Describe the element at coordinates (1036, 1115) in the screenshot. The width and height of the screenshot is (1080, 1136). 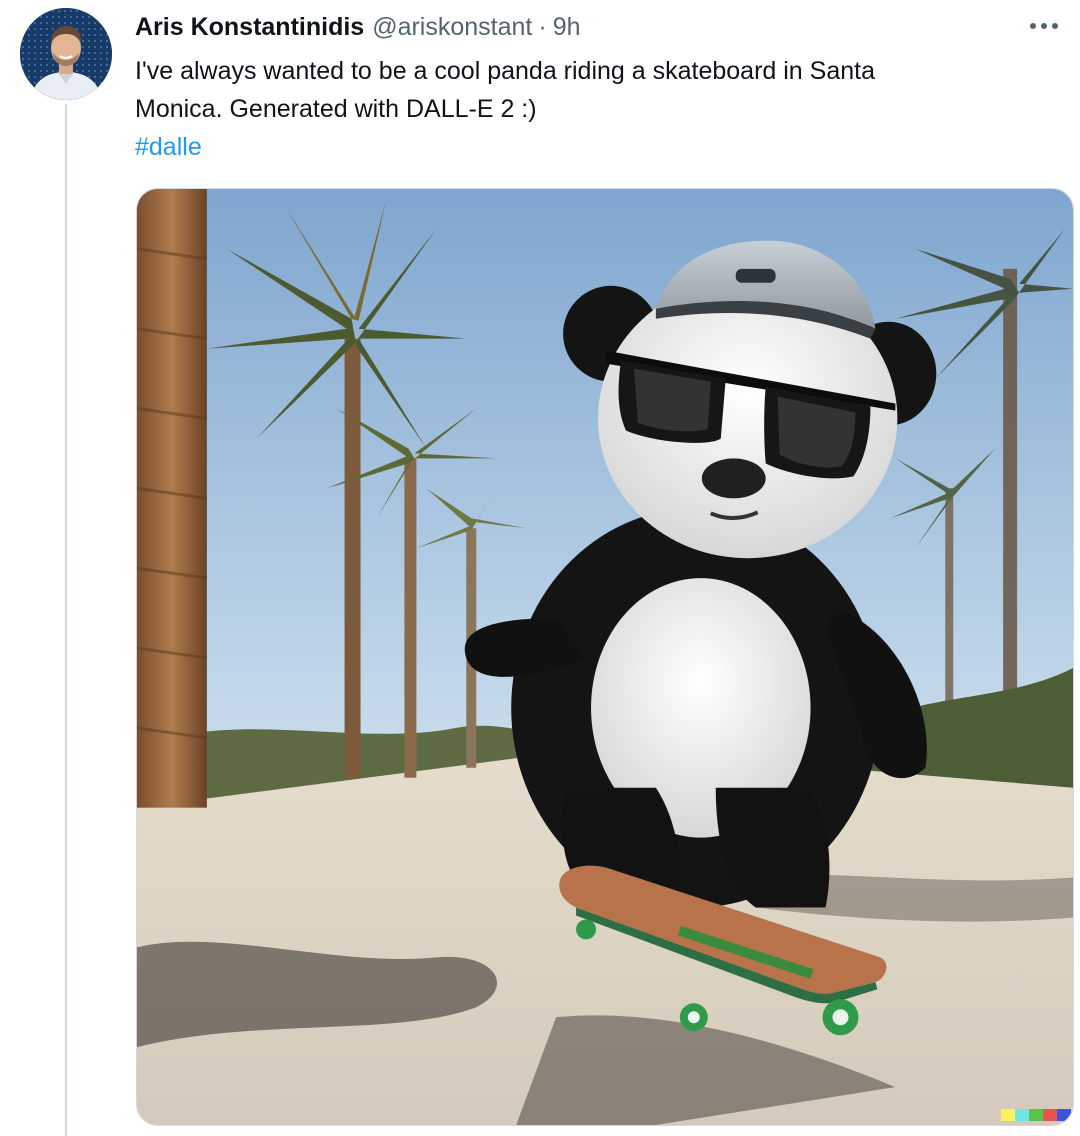
I see `dalle-watermark` at that location.